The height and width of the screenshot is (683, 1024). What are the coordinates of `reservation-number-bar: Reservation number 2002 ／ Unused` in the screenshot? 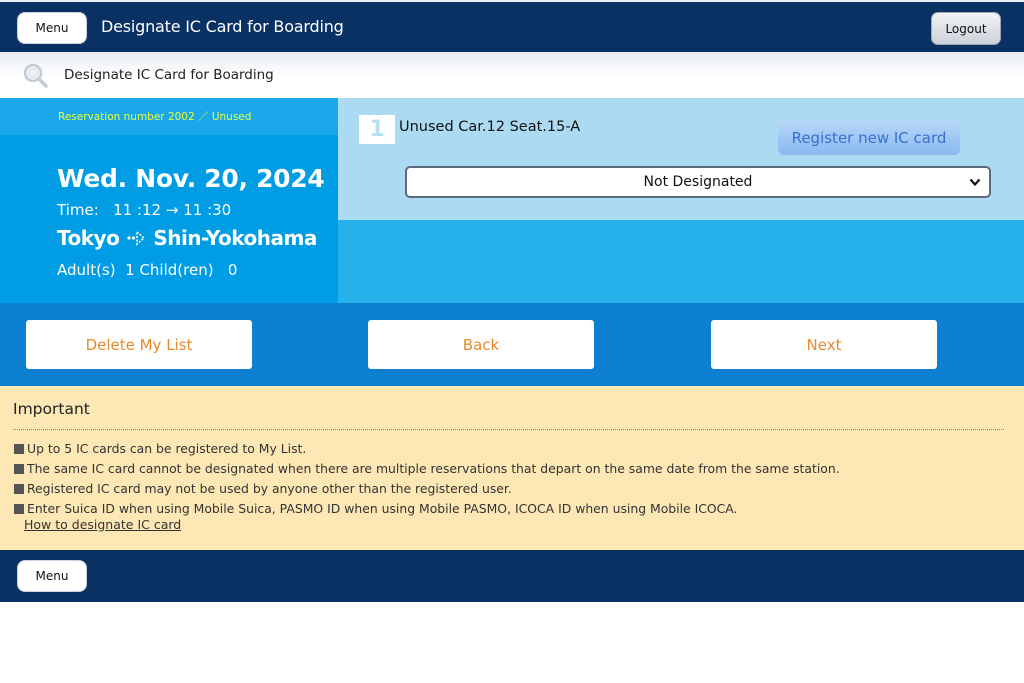 It's located at (169, 116).